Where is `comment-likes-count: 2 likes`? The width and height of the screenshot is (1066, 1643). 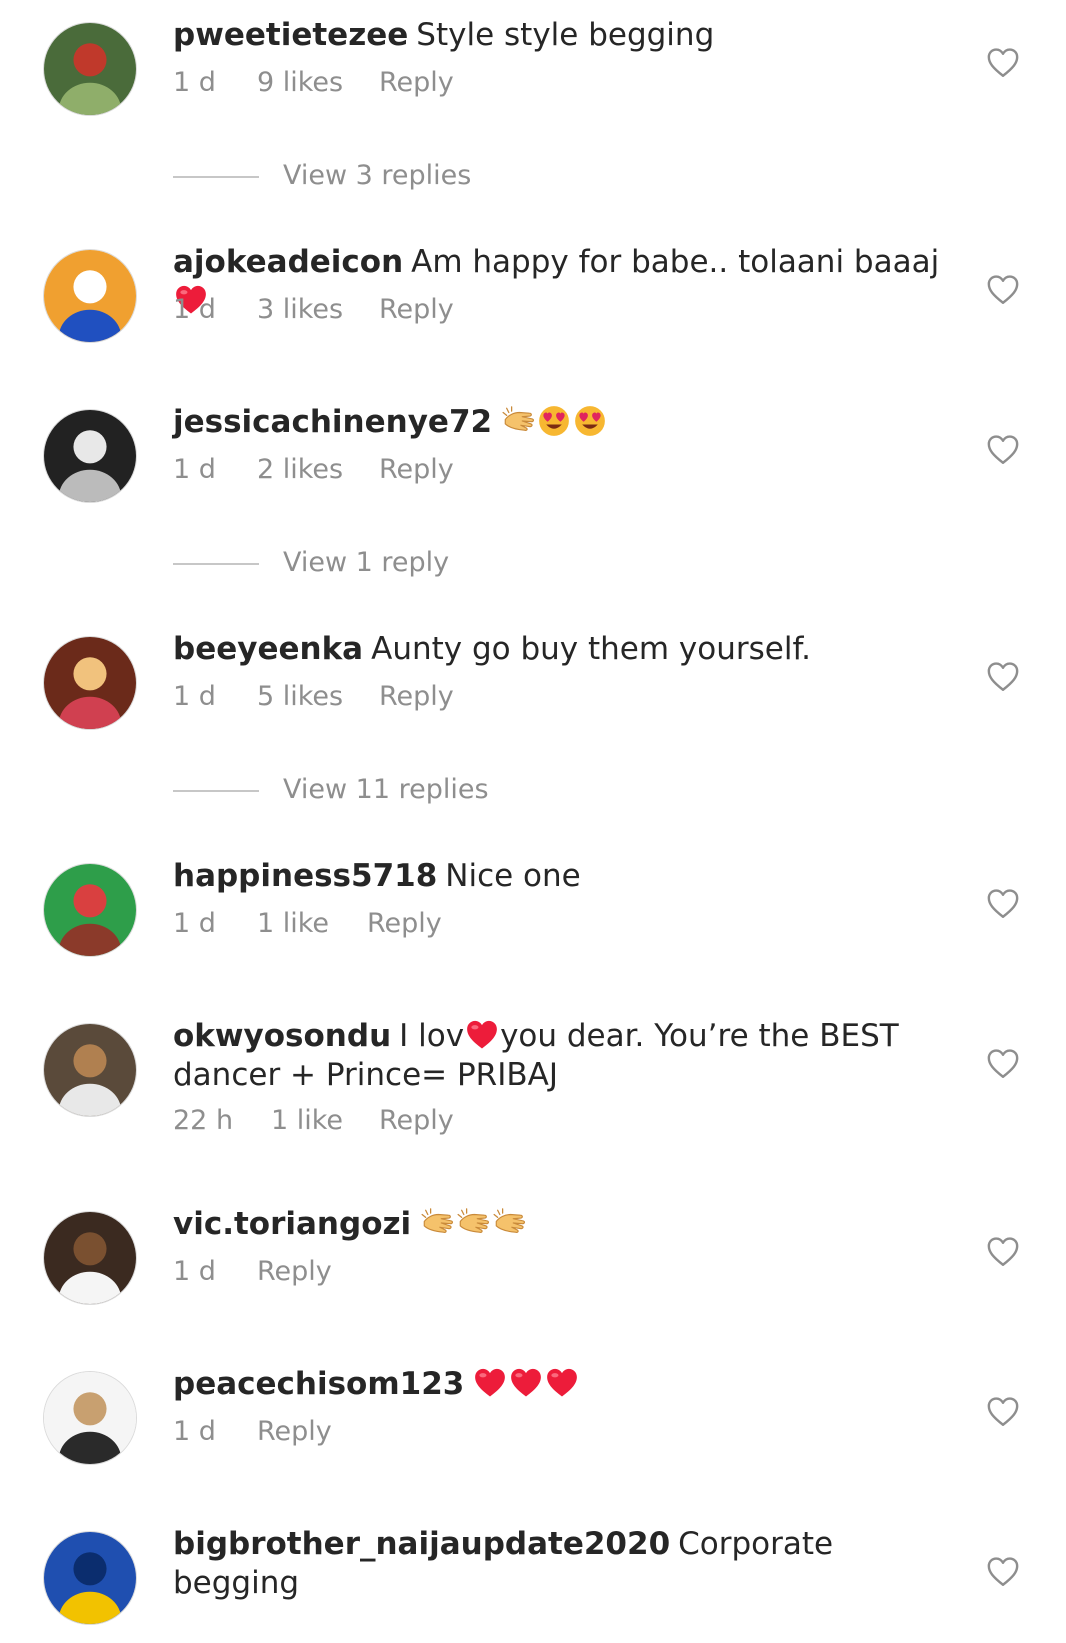 comment-likes-count: 2 likes is located at coordinates (300, 470).